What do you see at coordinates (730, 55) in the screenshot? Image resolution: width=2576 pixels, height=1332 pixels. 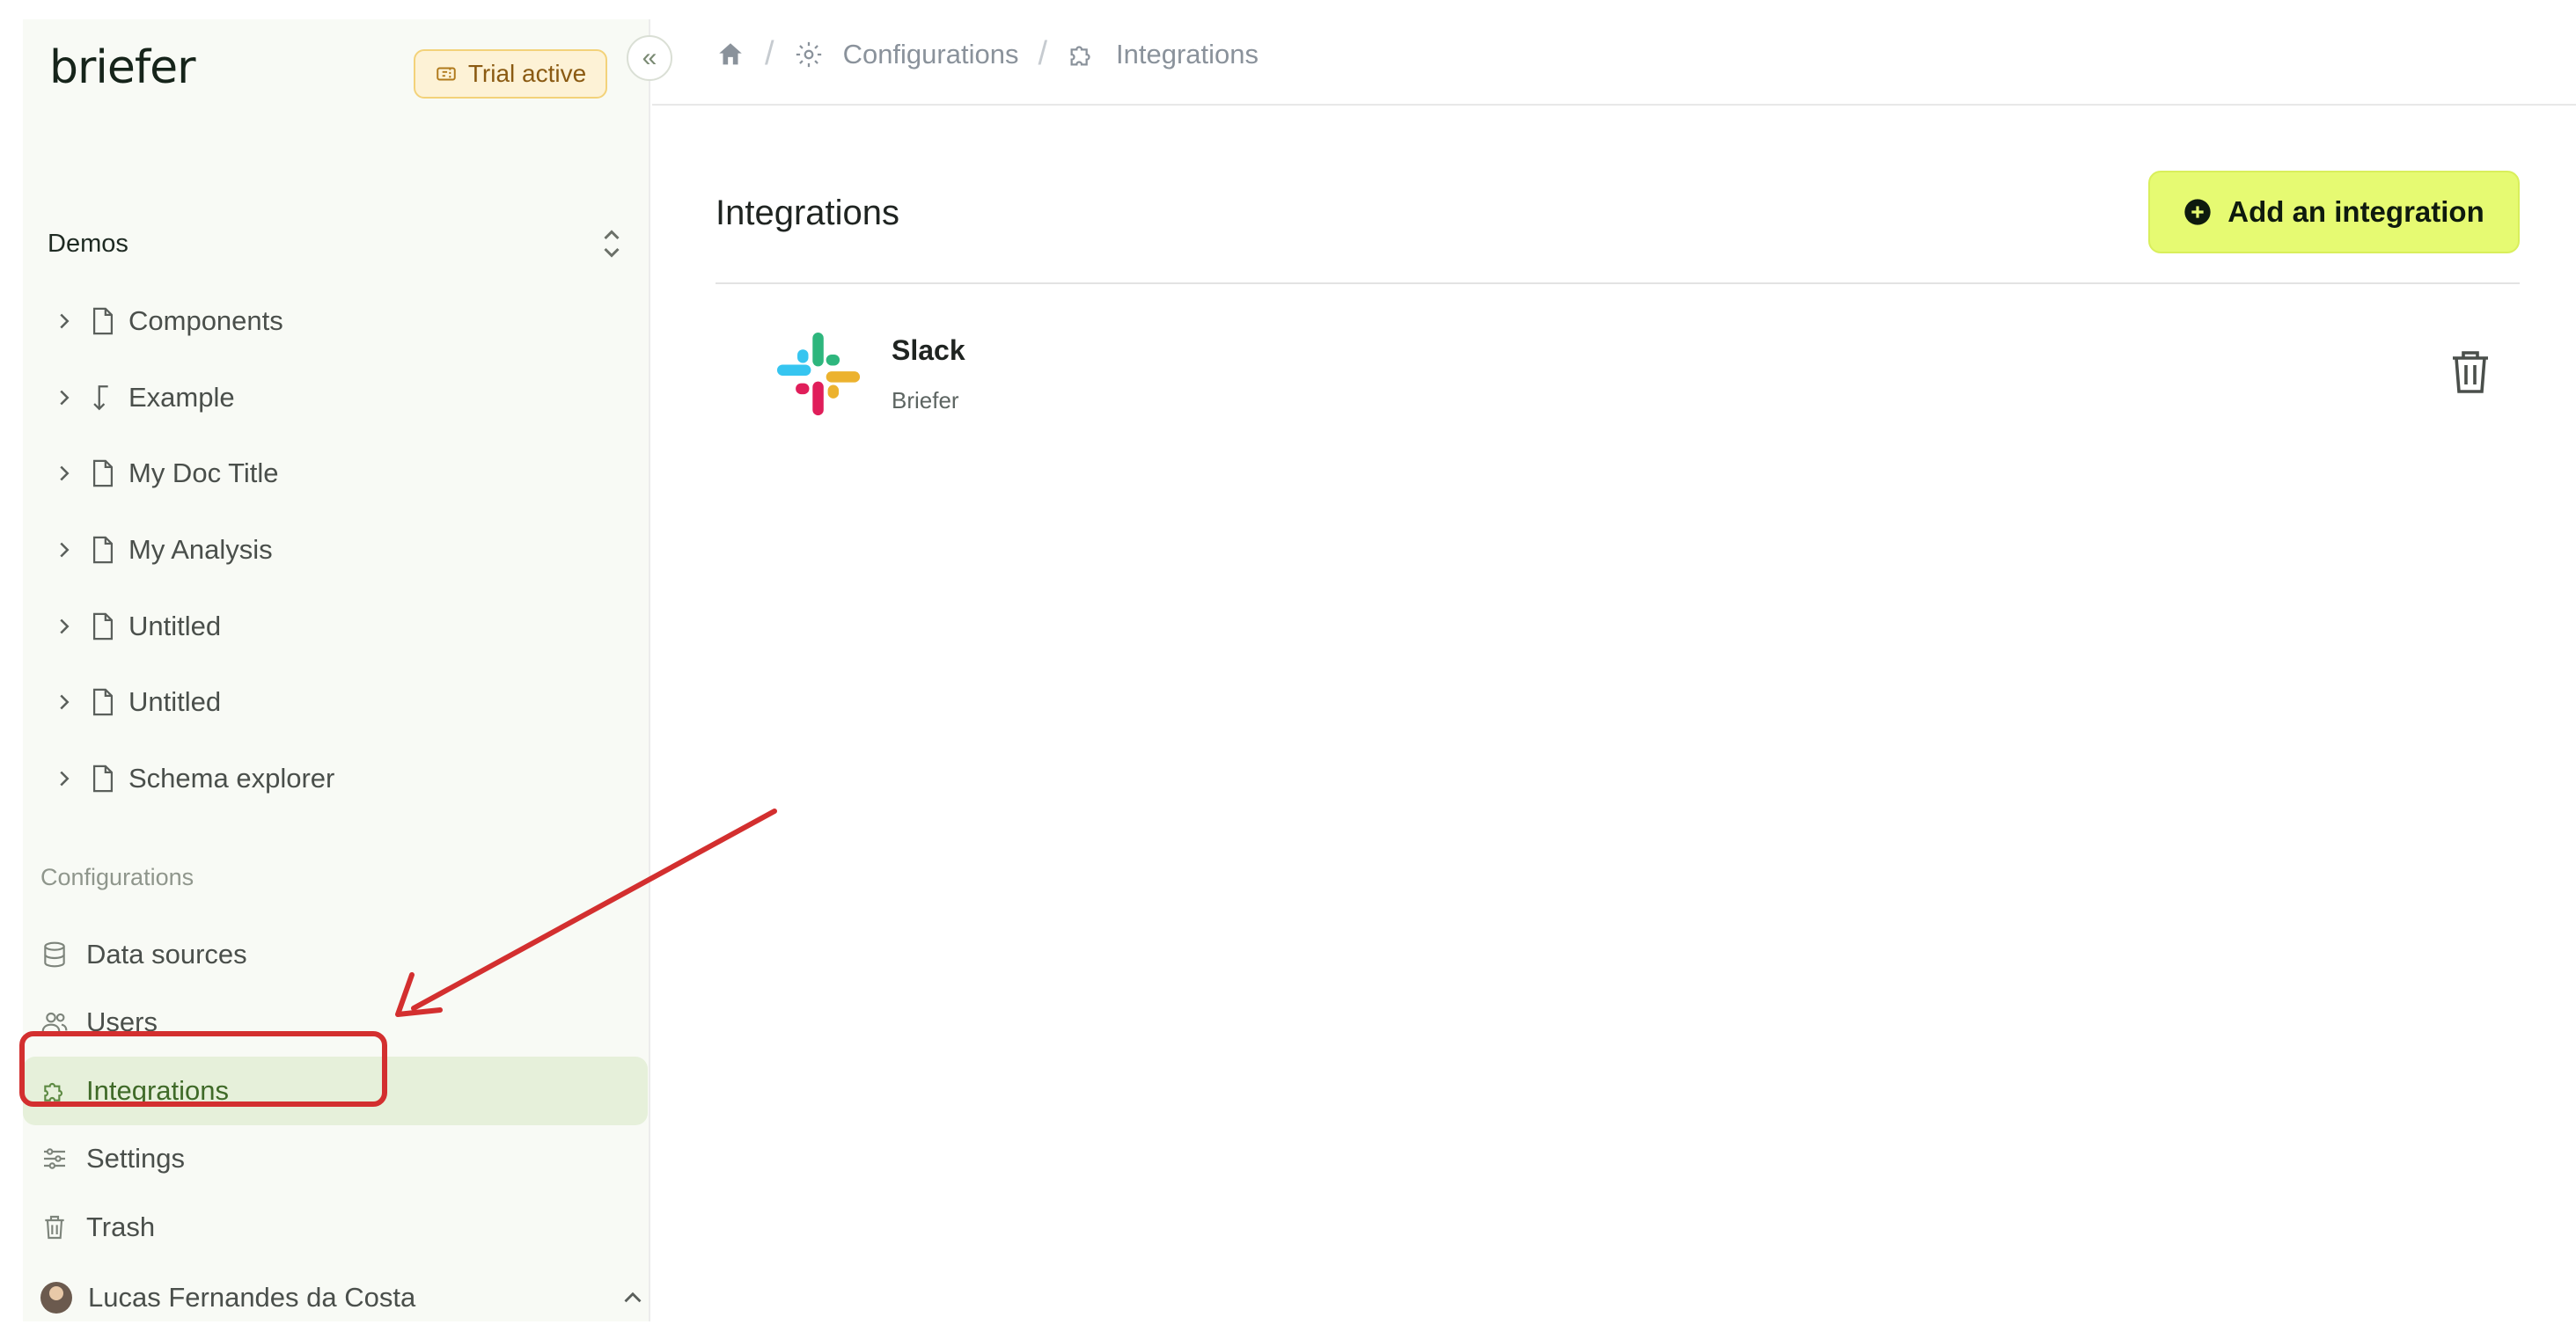 I see `home-icon` at bounding box center [730, 55].